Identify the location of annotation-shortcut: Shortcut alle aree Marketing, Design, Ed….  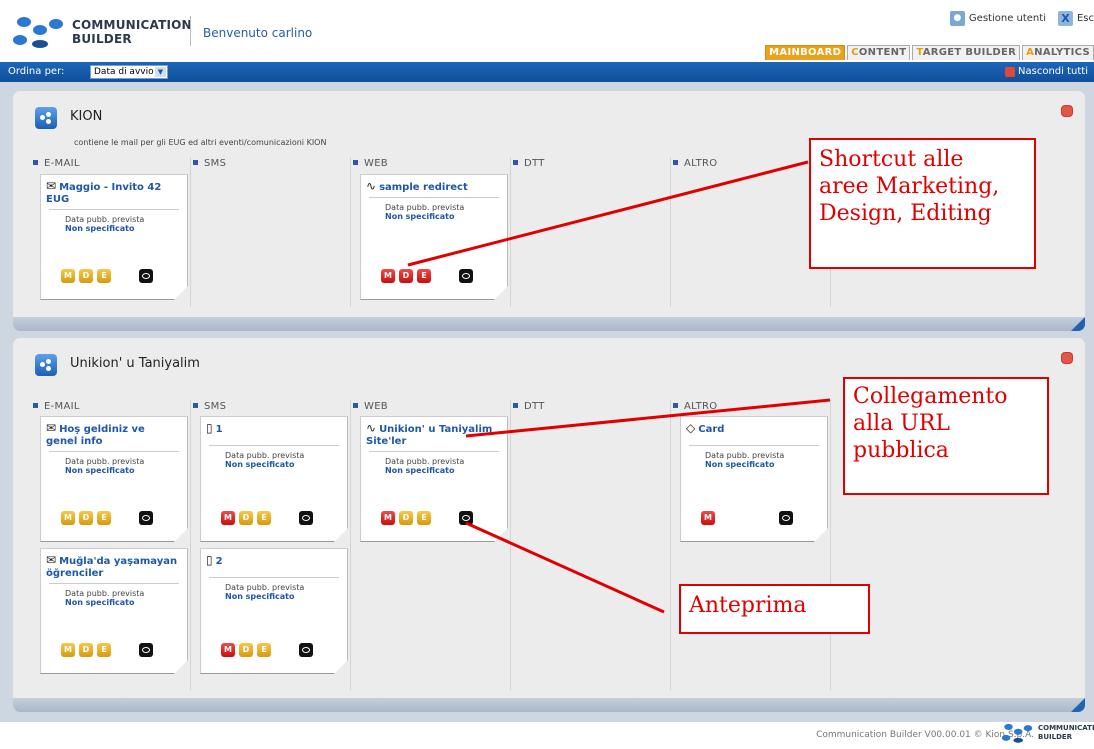
(922, 203).